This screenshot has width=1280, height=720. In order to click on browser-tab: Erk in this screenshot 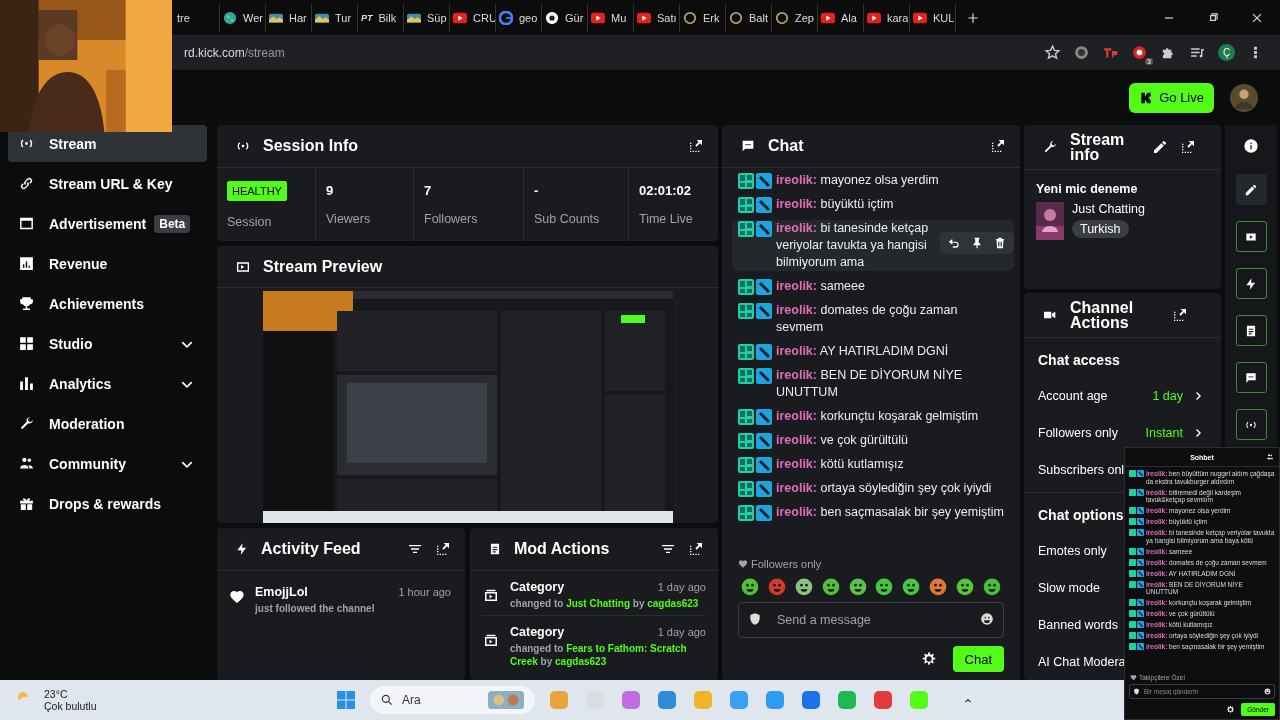, I will do `click(703, 17)`.